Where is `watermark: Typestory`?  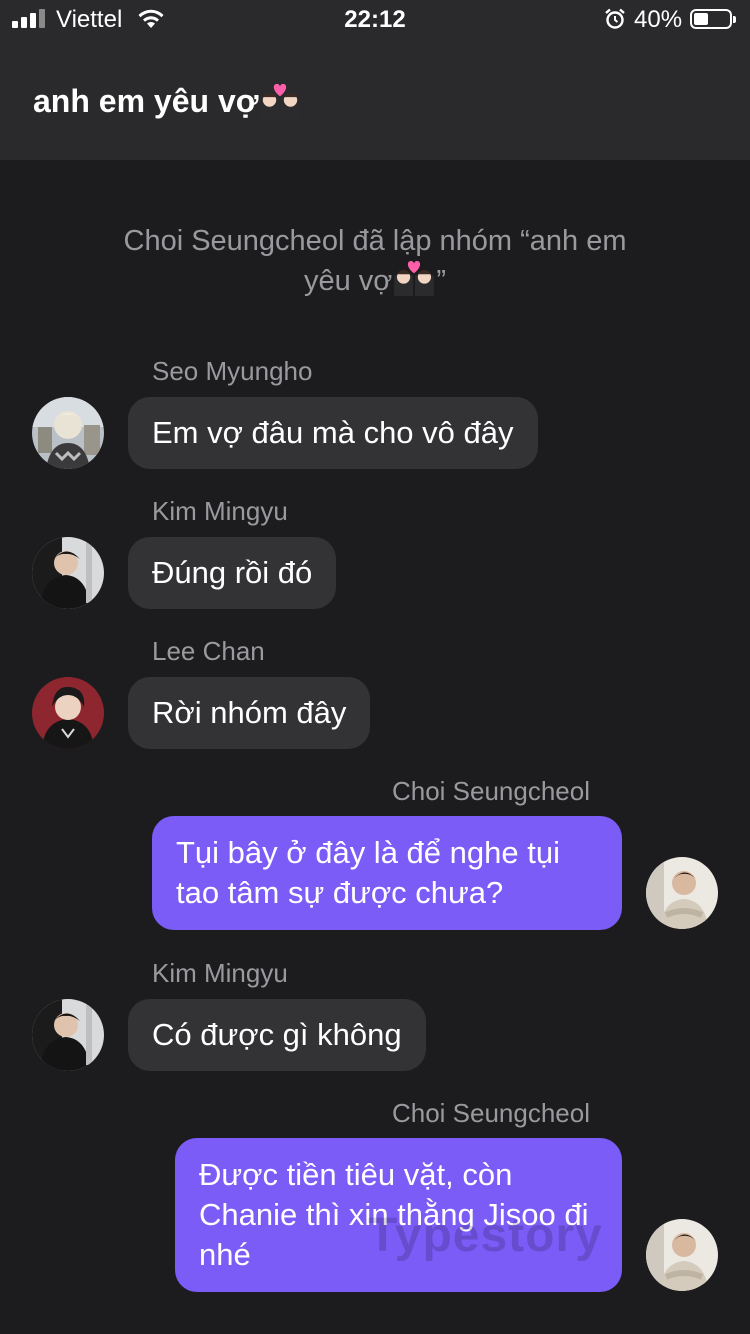 watermark: Typestory is located at coordinates (485, 1235).